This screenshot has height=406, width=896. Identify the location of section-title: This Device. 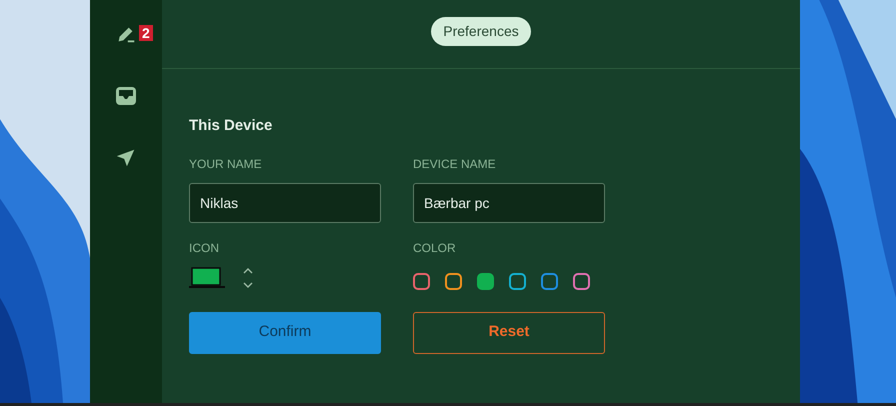
(231, 126).